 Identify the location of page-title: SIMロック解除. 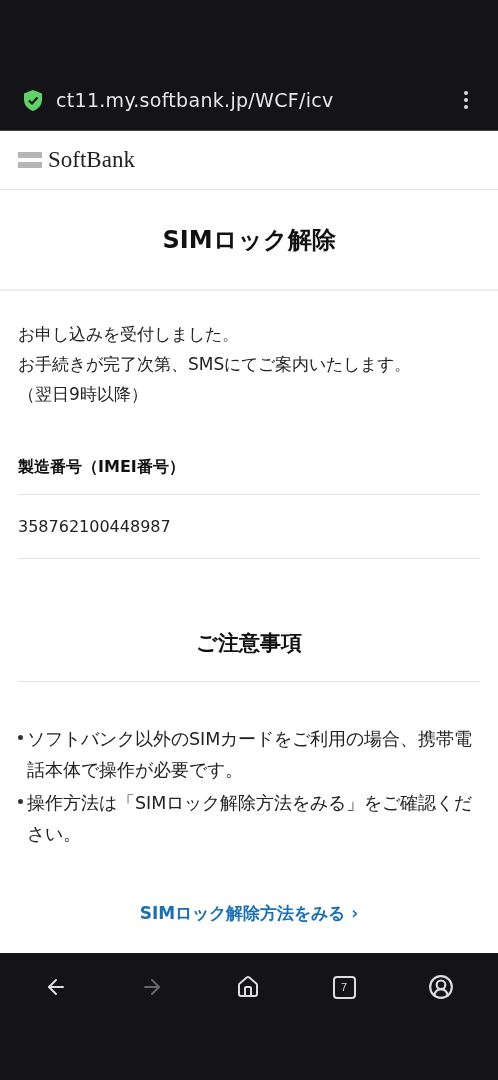
(249, 240).